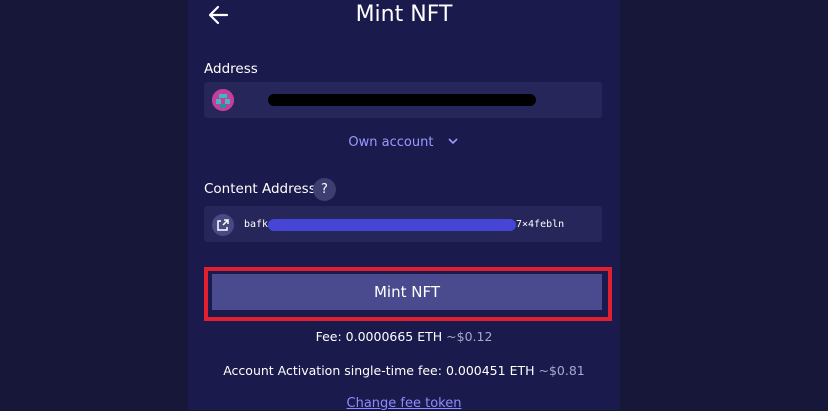 This screenshot has height=411, width=828. I want to click on address-redacted-value, so click(402, 100).